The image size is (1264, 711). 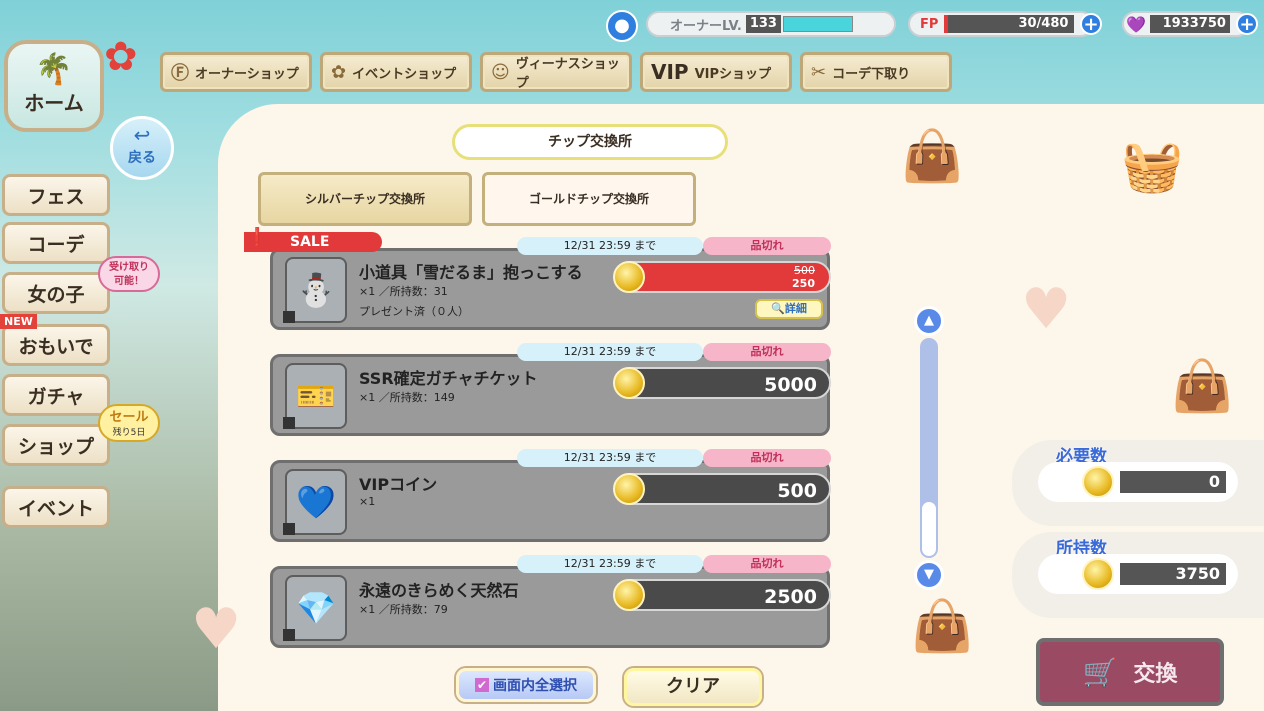 I want to click on checkbox-icon: ✔, so click(x=482, y=685).